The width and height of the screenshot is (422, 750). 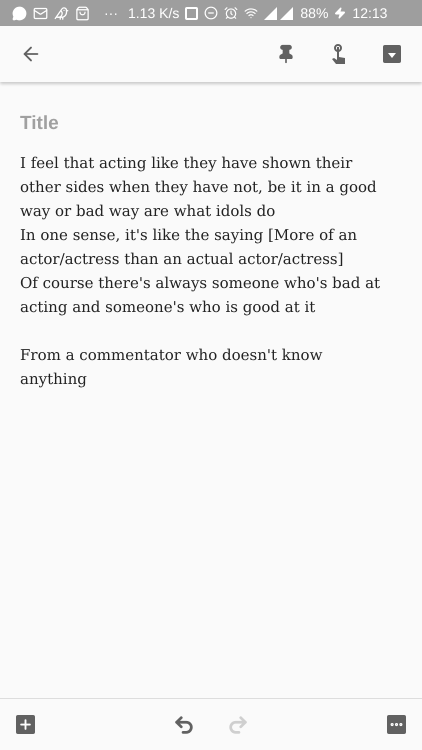 I want to click on bird-icon, so click(x=61, y=13).